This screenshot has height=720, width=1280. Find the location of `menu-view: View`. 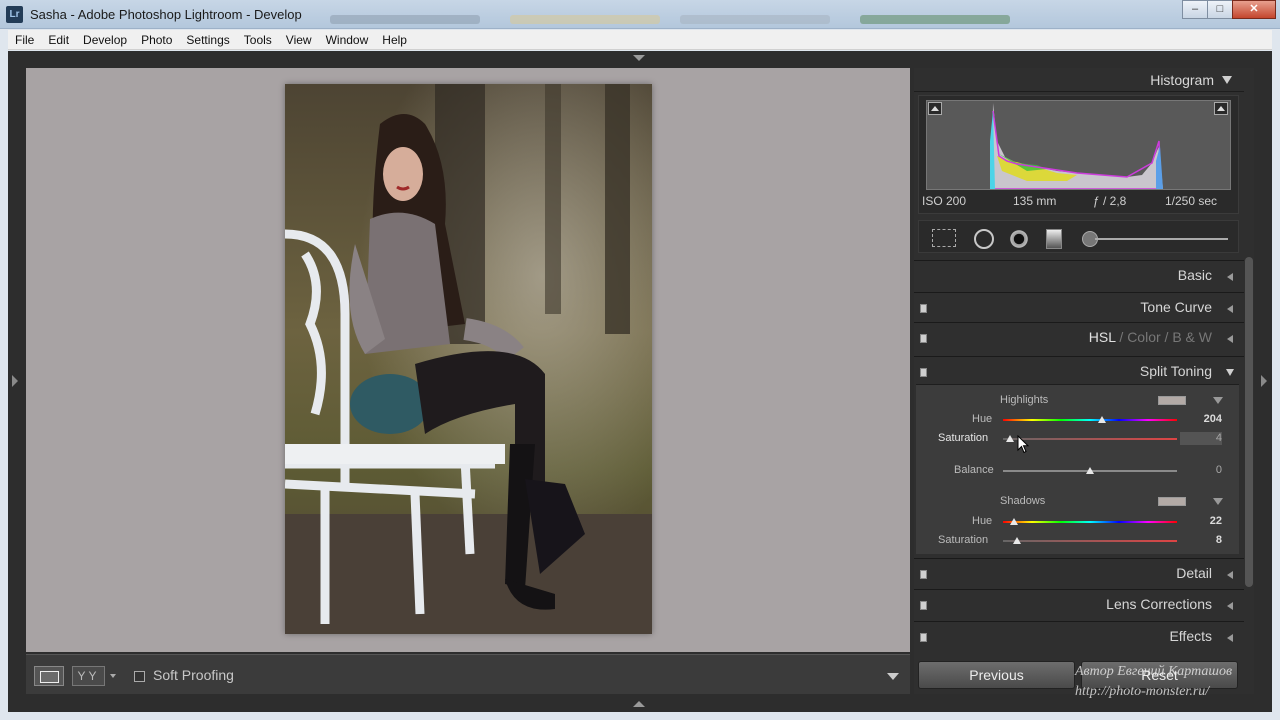

menu-view: View is located at coordinates (299, 40).